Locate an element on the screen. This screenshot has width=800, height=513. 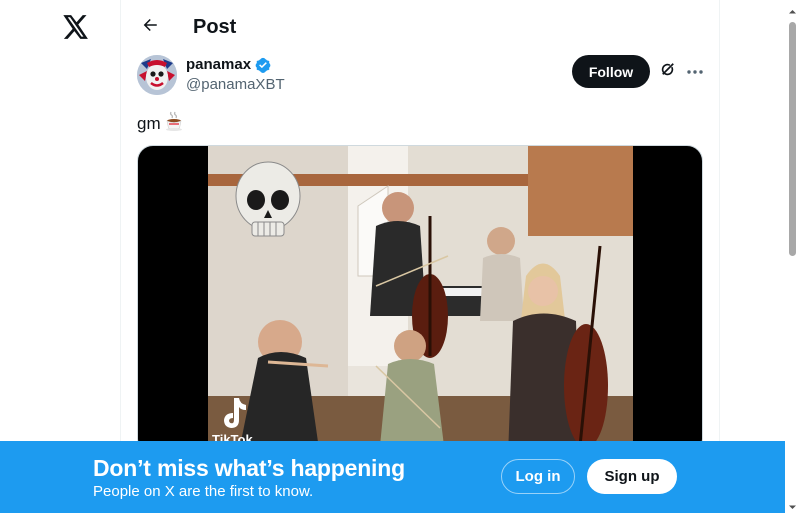
signup-button: Sign up is located at coordinates (632, 476).